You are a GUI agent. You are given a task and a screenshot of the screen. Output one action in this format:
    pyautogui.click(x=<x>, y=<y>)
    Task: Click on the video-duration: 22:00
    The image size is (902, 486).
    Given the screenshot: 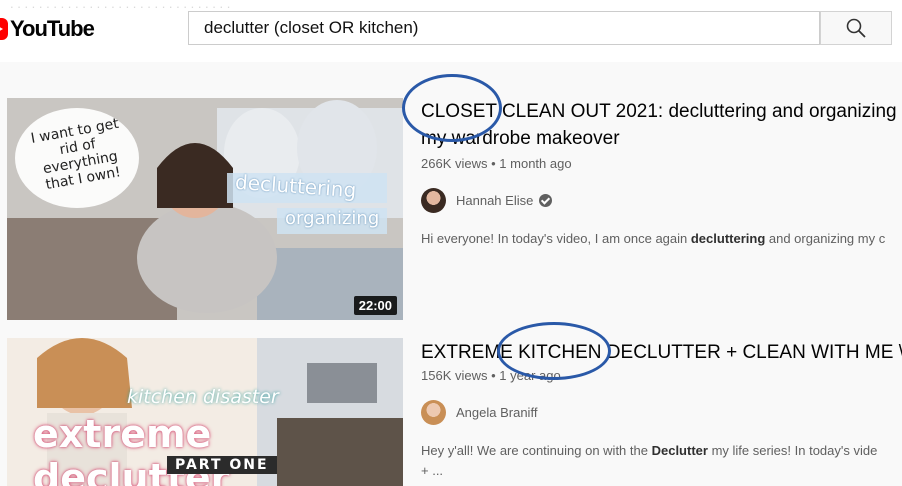 What is the action you would take?
    pyautogui.click(x=375, y=305)
    